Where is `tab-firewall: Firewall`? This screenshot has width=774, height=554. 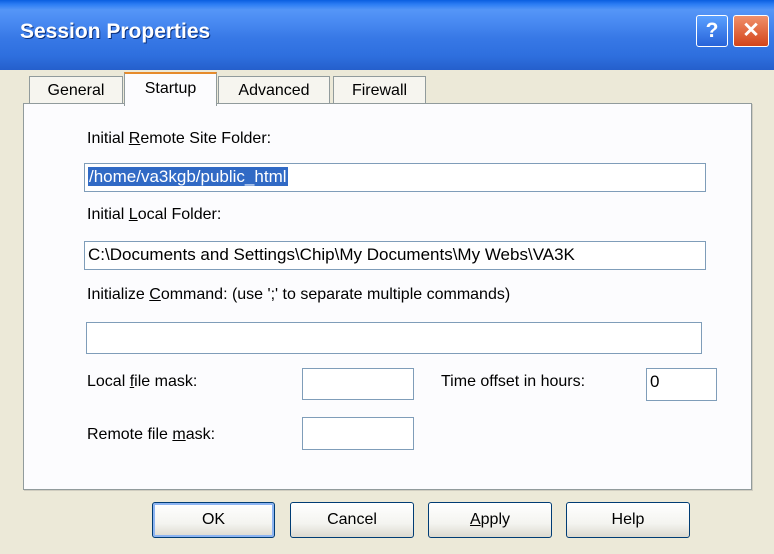
tab-firewall: Firewall is located at coordinates (379, 90).